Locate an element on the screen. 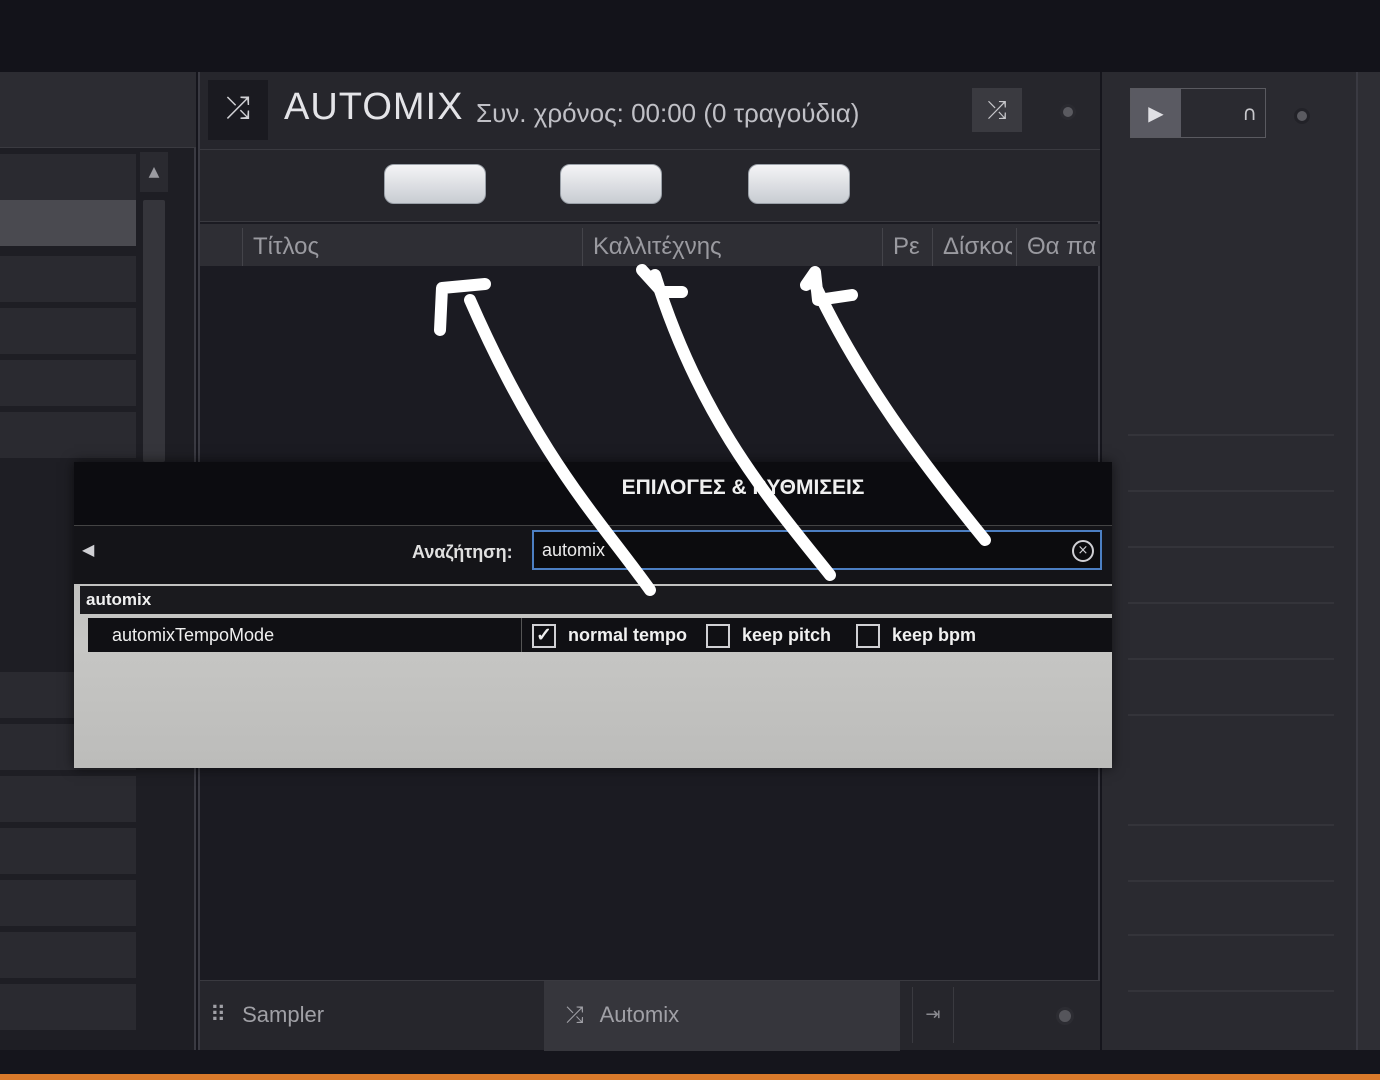  automix-total-time: Συν. χρόνος: 00:00 (0 τραγούδια) is located at coordinates (668, 113).